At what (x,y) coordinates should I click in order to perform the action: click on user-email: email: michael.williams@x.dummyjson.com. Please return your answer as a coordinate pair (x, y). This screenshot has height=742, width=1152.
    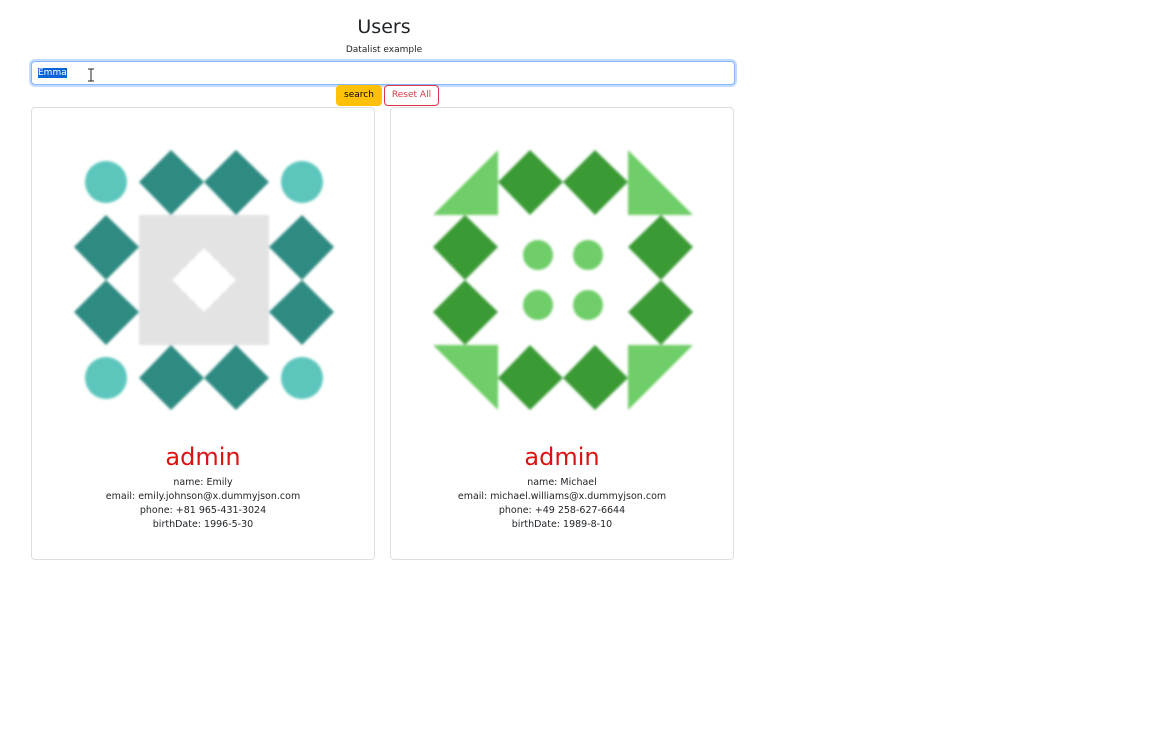
    Looking at the image, I should click on (562, 496).